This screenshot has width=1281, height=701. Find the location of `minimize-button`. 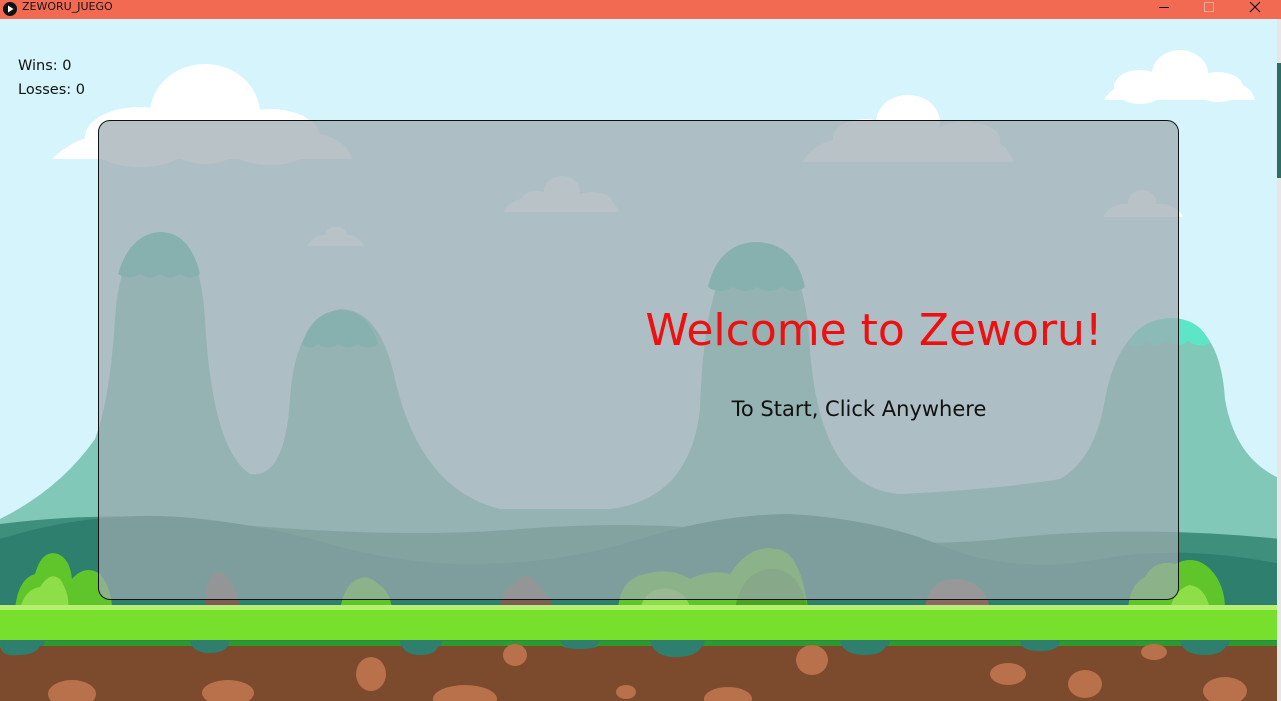

minimize-button is located at coordinates (1164, 9).